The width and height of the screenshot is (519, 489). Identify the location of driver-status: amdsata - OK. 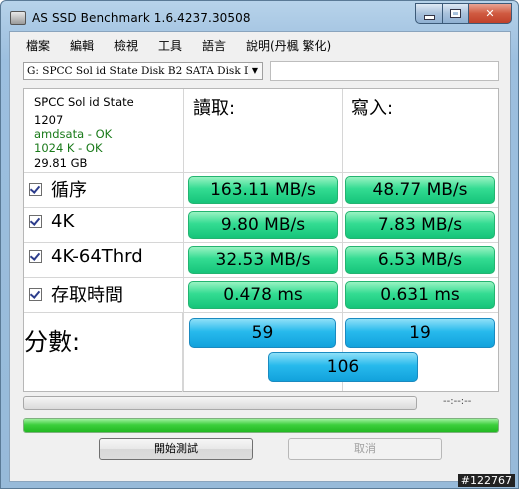
(73, 134).